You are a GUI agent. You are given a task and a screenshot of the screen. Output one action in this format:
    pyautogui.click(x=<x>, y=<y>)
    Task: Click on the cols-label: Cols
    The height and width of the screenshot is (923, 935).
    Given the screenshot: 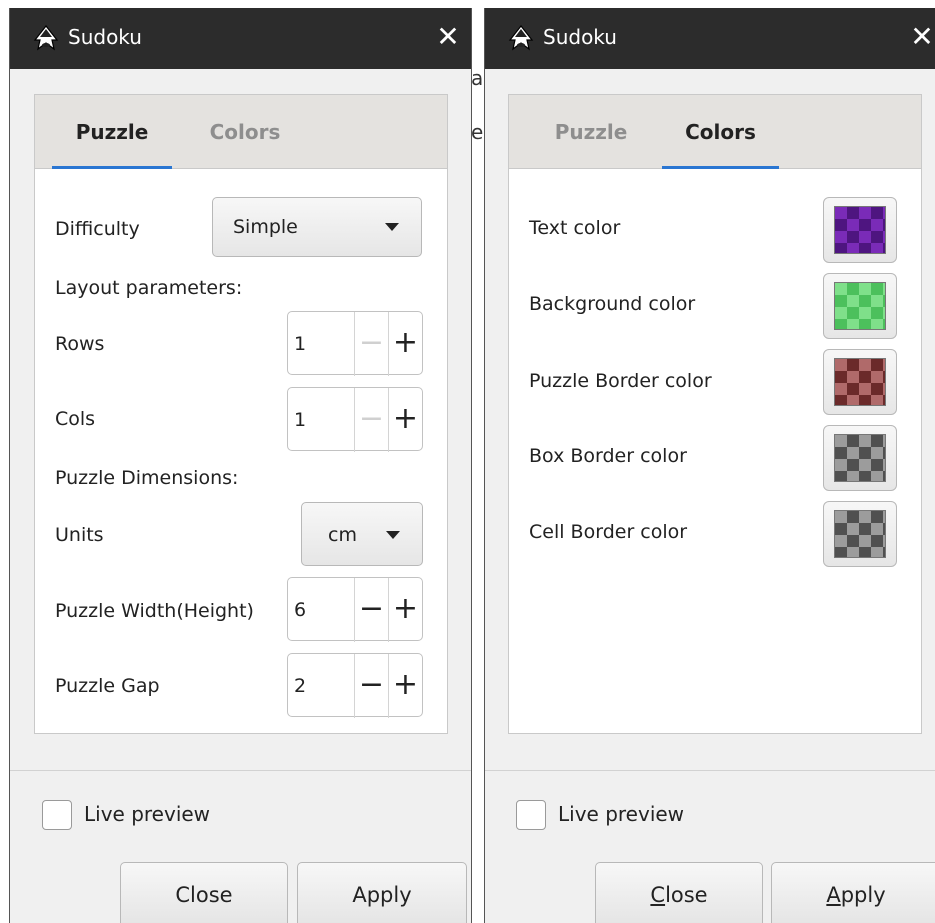 What is the action you would take?
    pyautogui.click(x=75, y=419)
    